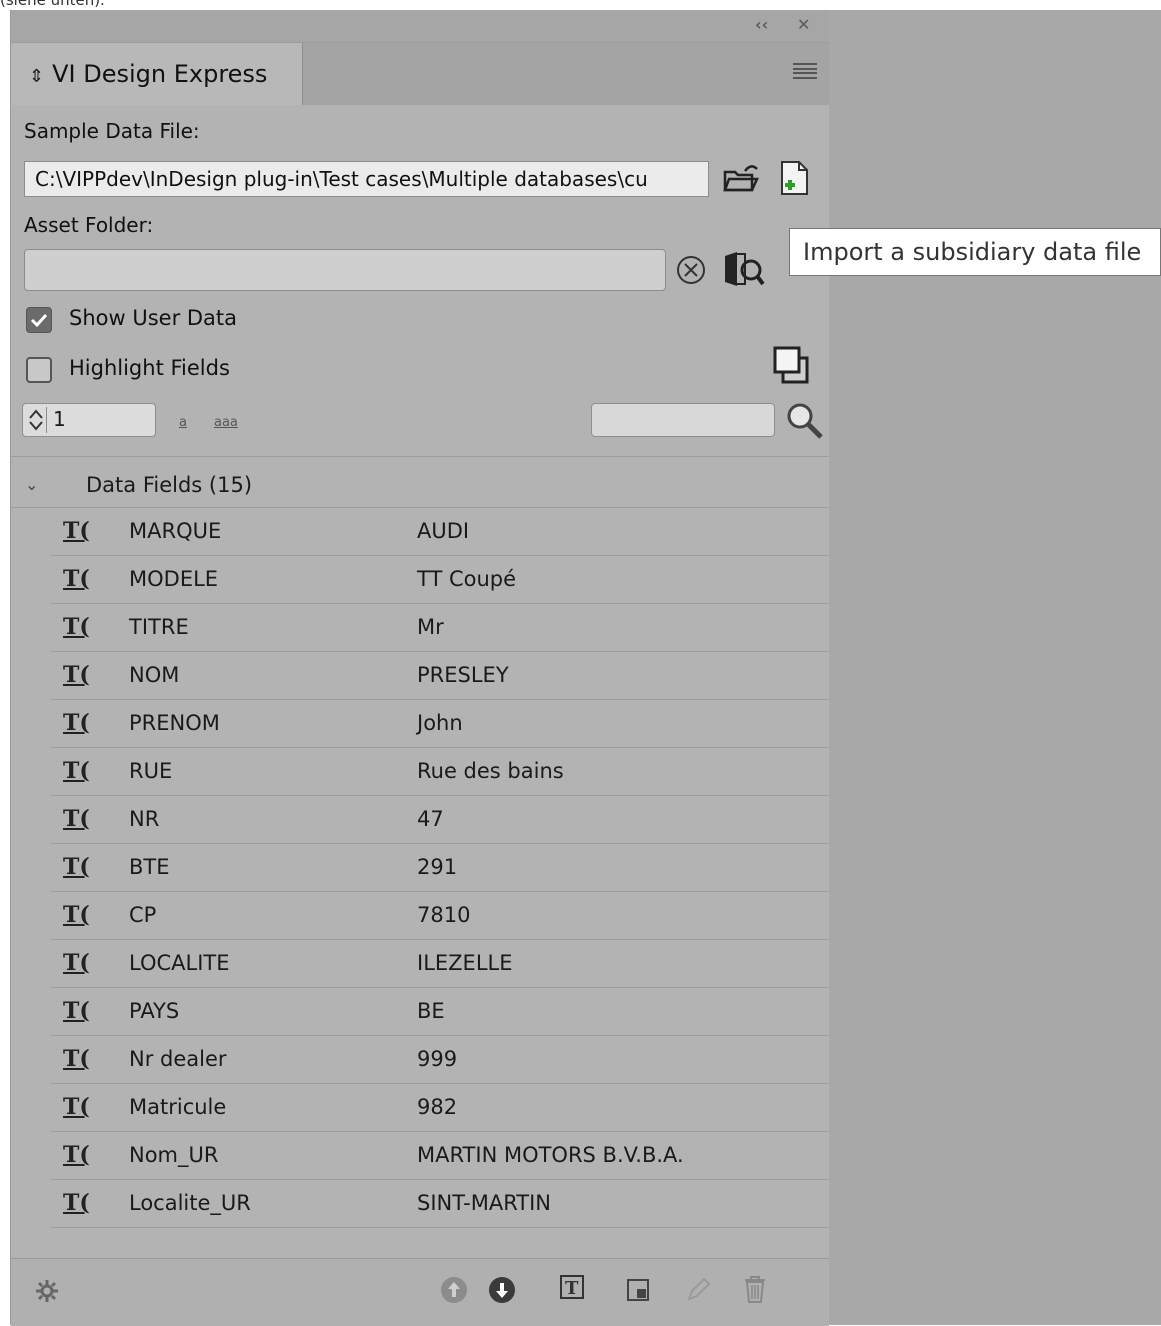  I want to click on hamburger-menu-icon, so click(805, 71).